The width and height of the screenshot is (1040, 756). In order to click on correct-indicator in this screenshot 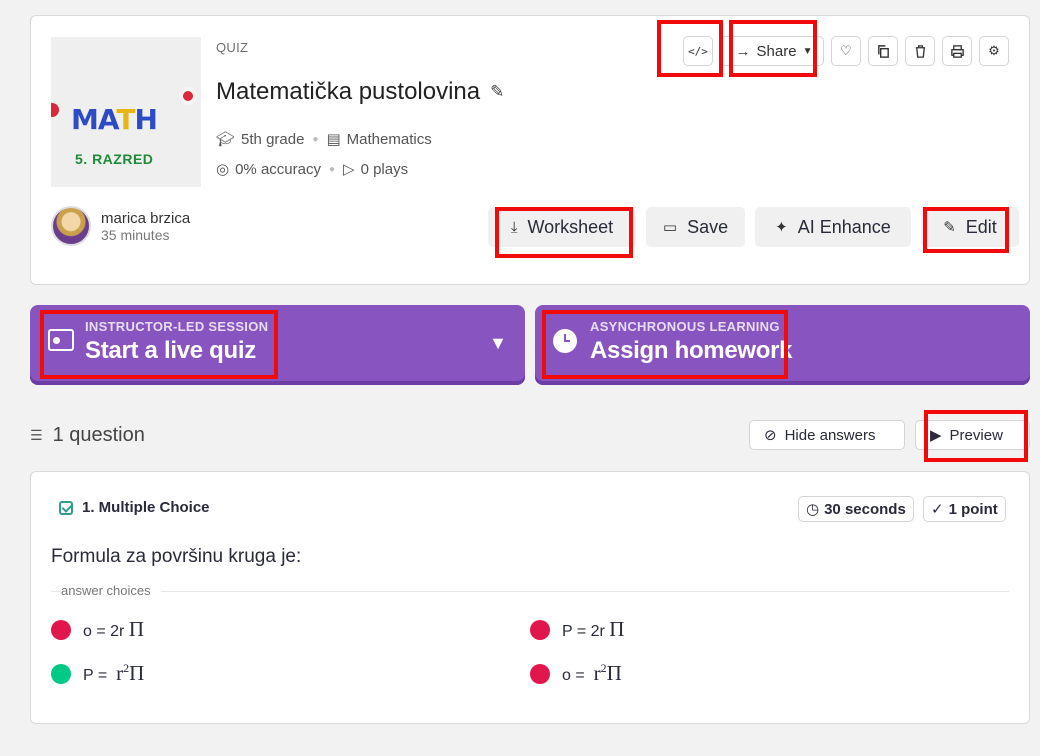, I will do `click(61, 673)`.